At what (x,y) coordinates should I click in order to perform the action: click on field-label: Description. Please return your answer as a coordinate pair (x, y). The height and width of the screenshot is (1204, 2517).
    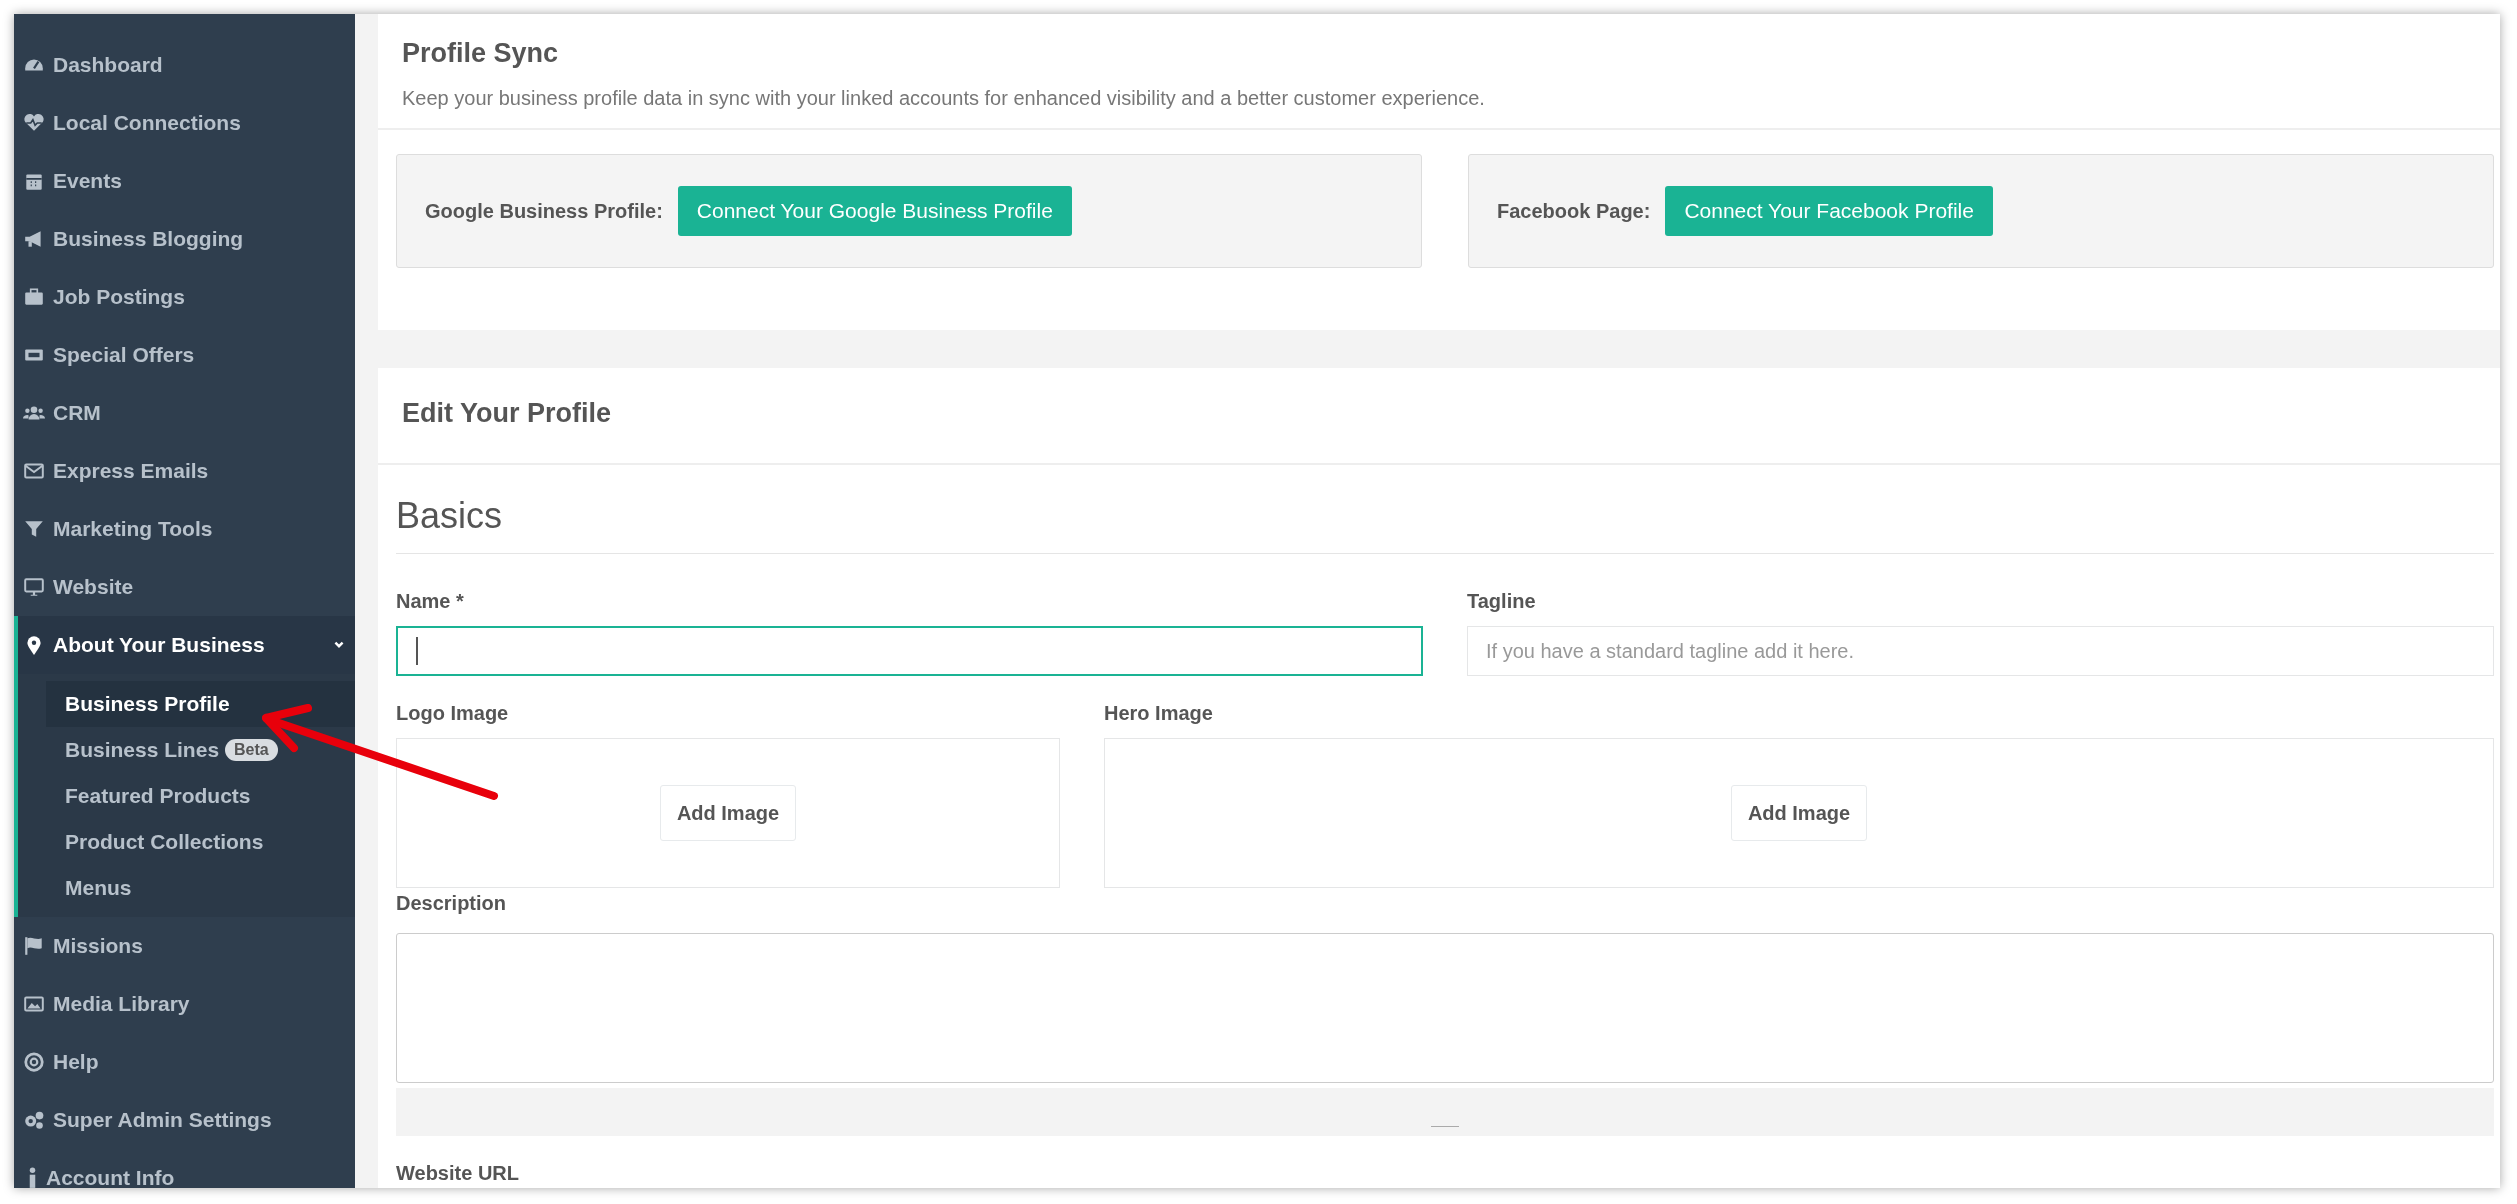
    Looking at the image, I should click on (452, 903).